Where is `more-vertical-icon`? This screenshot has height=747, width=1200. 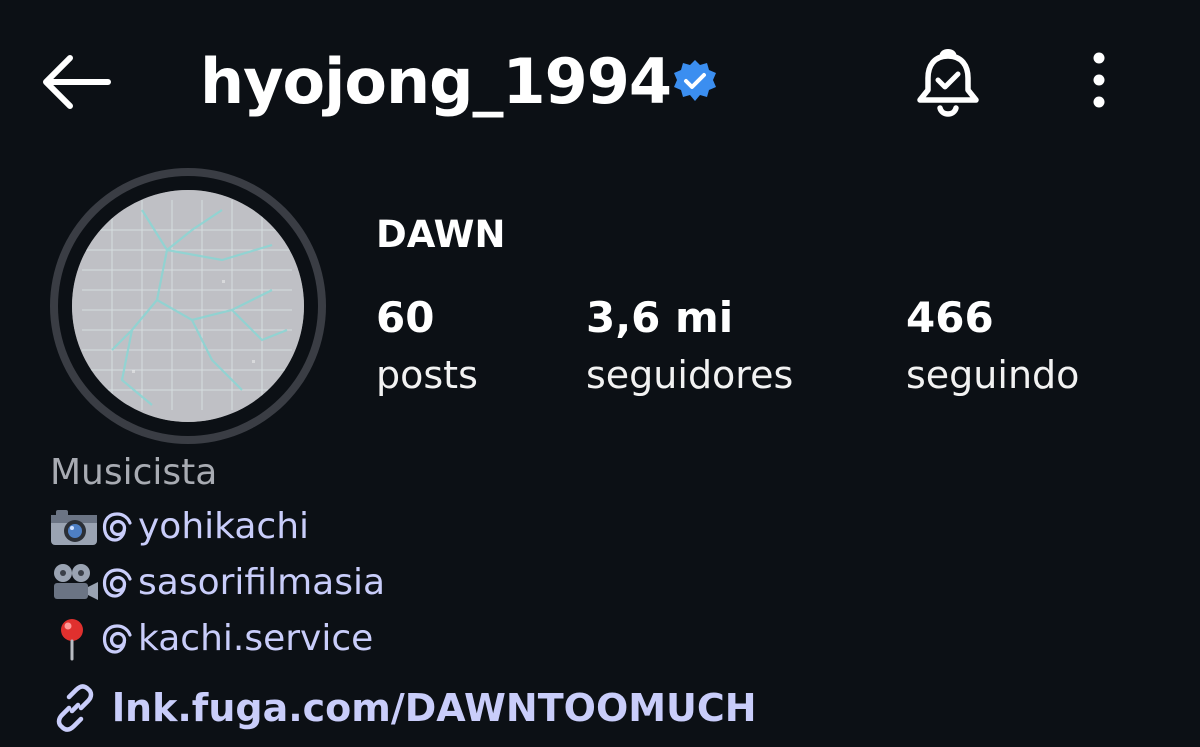 more-vertical-icon is located at coordinates (1099, 80).